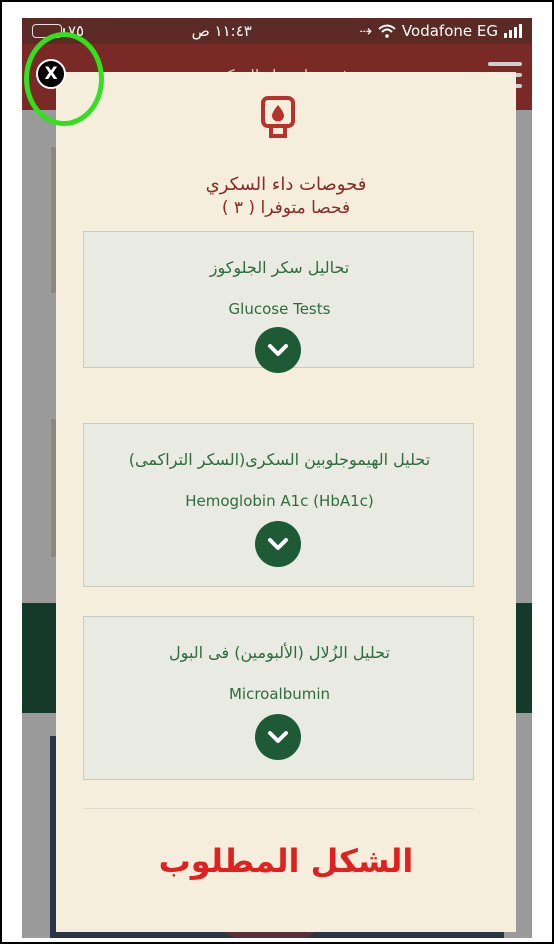 The image size is (554, 944). What do you see at coordinates (286, 208) in the screenshot?
I see `modal-subtitle: ( ٣ ) فحصا متوفرا` at bounding box center [286, 208].